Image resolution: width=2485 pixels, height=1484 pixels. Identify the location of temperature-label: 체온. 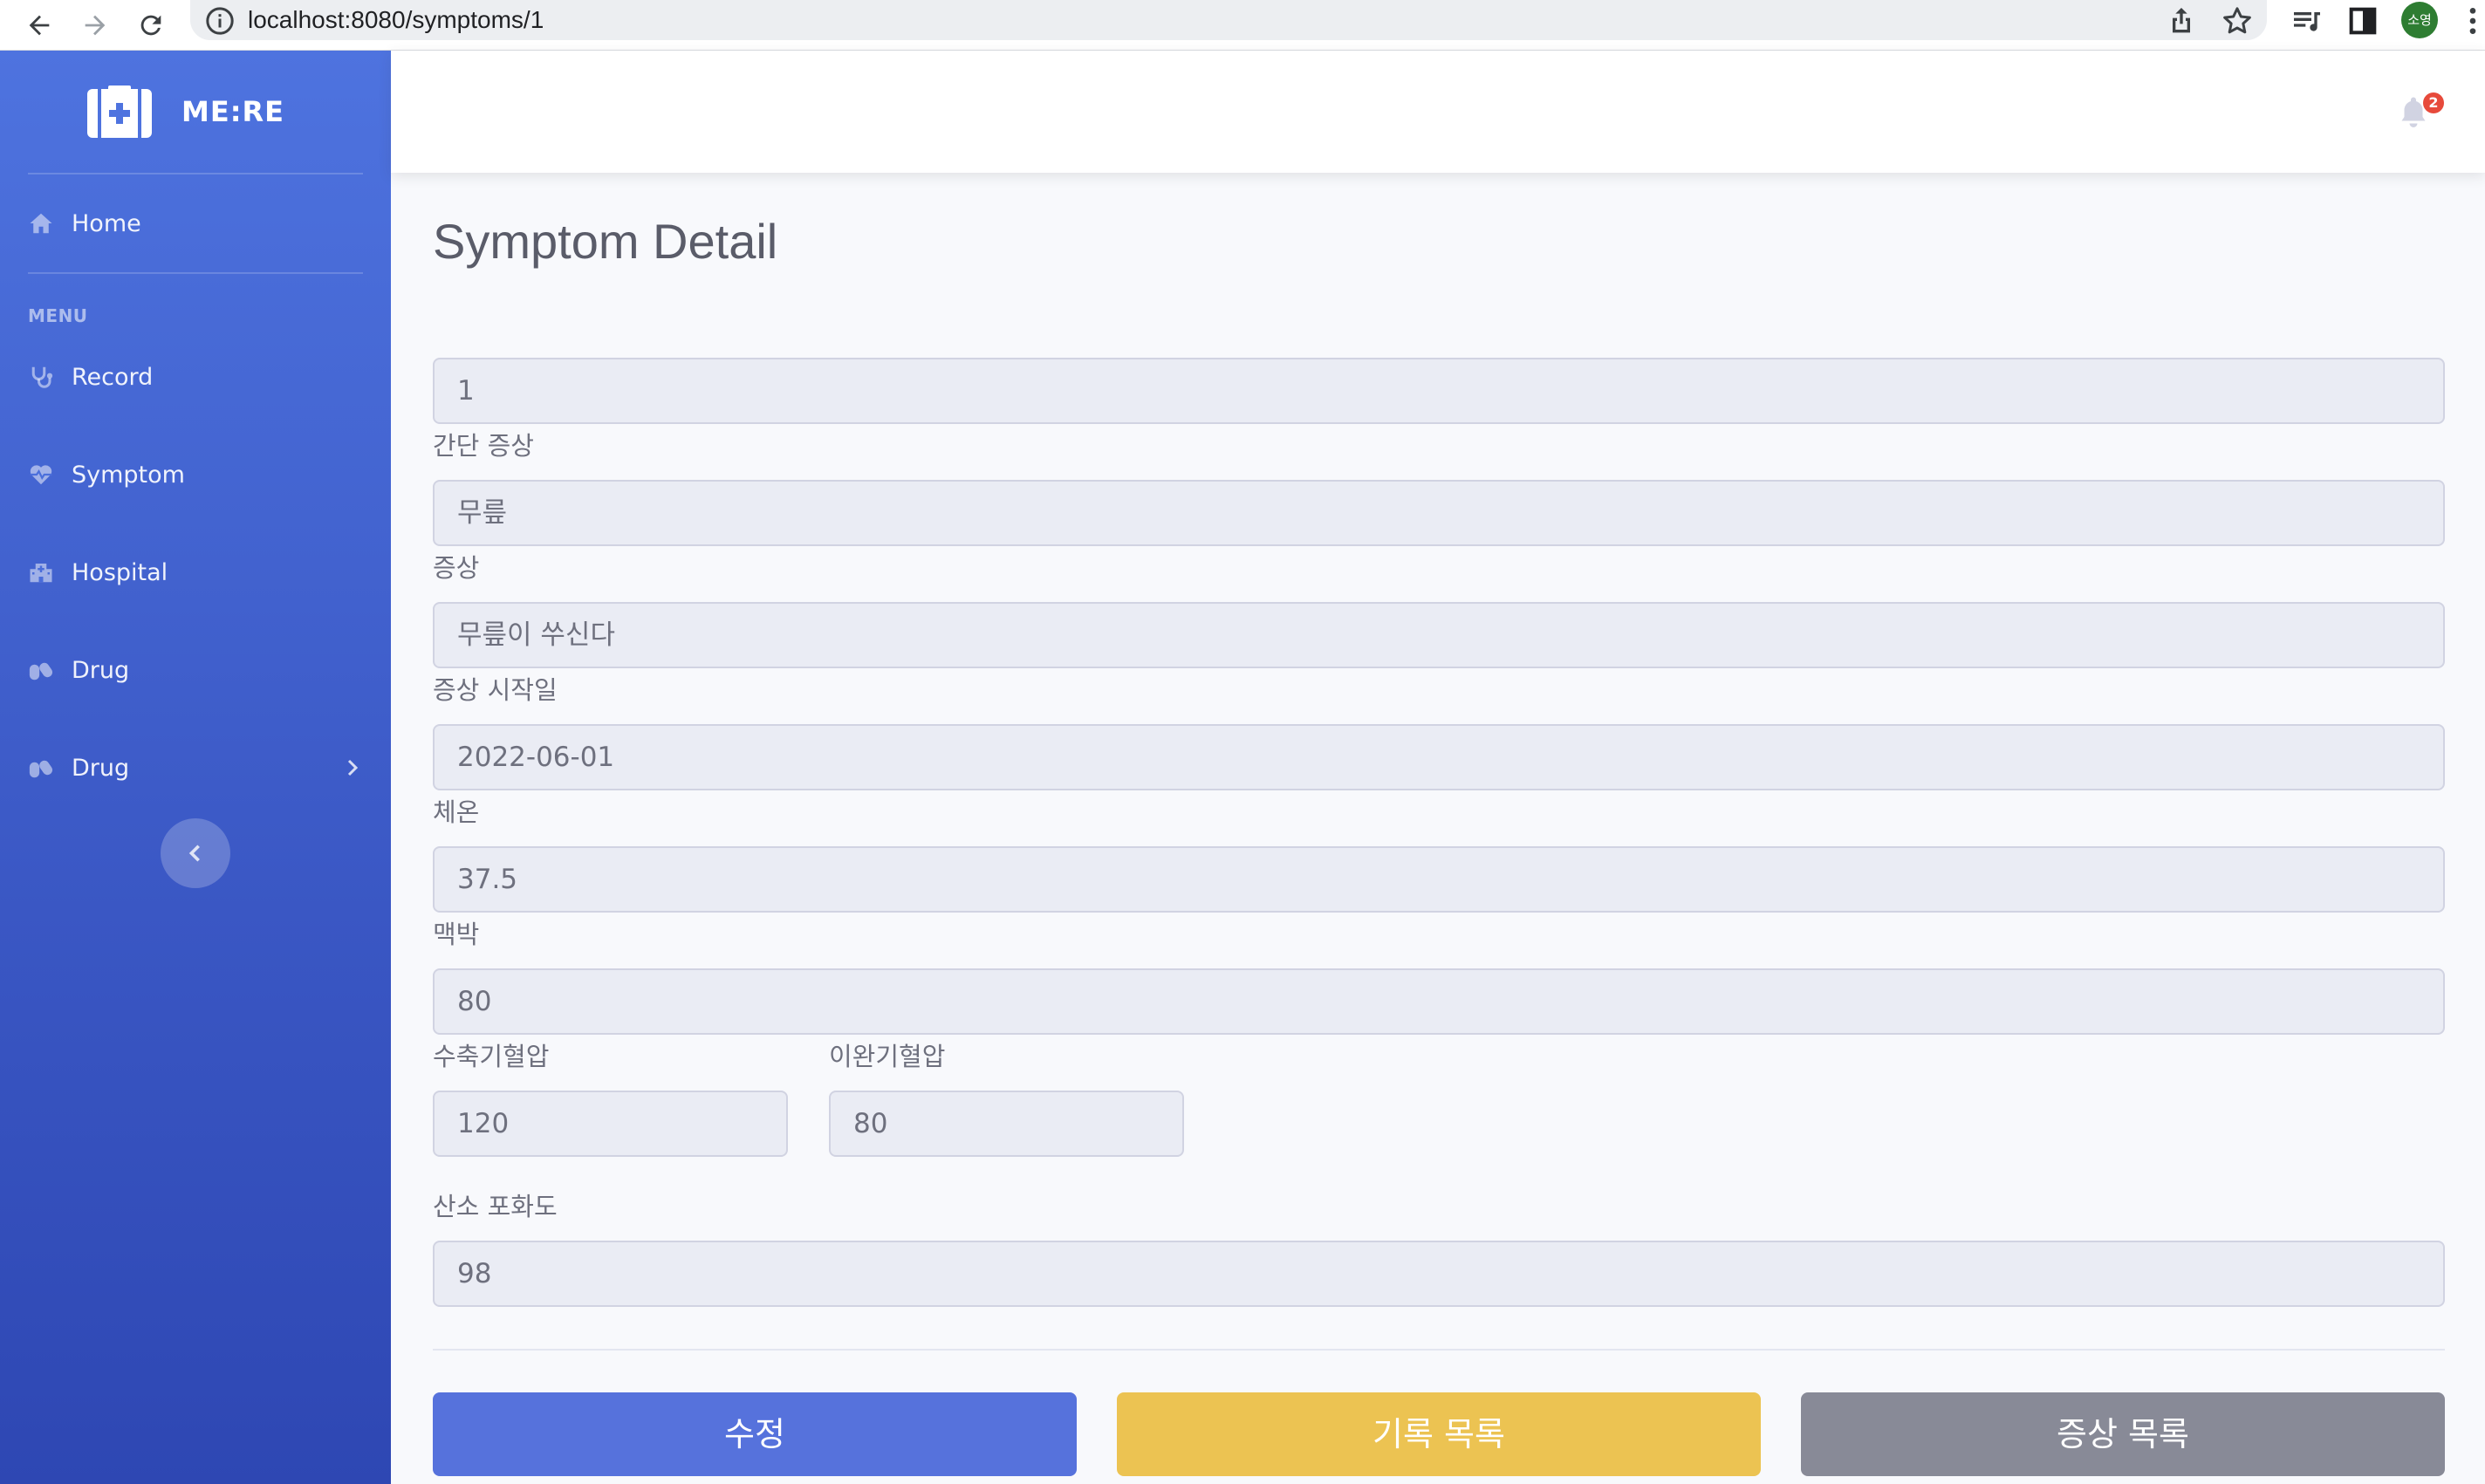
(457, 812).